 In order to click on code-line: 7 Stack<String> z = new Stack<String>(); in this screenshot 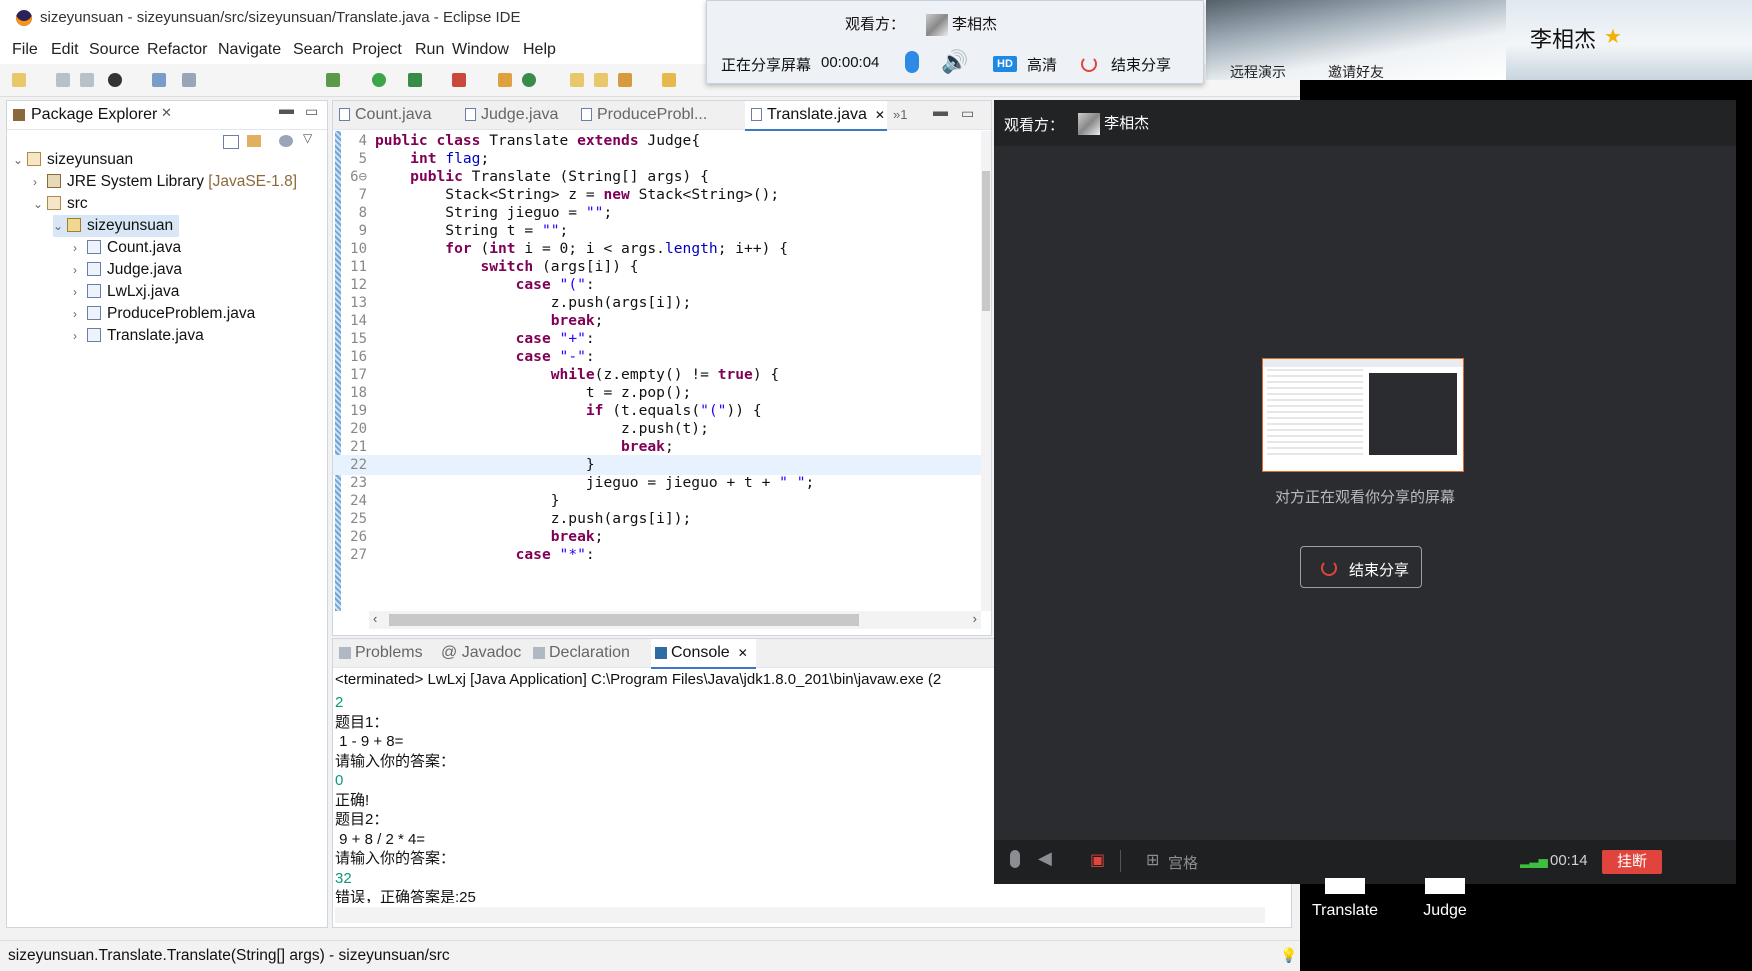, I will do `click(658, 195)`.